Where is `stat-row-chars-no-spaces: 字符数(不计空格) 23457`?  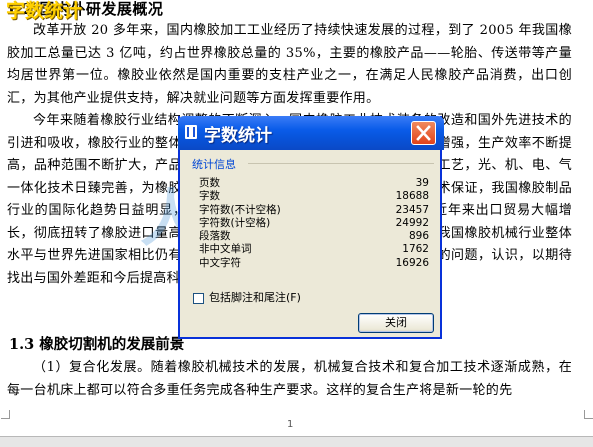 stat-row-chars-no-spaces: 字符数(不计空格) 23457 is located at coordinates (314, 210).